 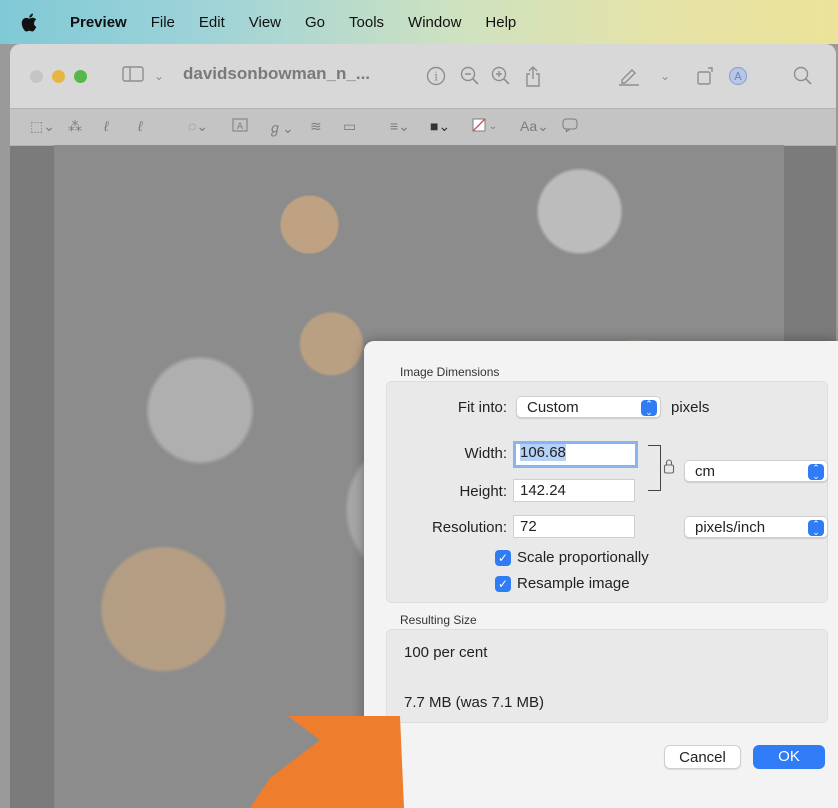 I want to click on resulting-size-panel: 100 per cent 7.7 MB (was 7.1 MB), so click(x=607, y=676).